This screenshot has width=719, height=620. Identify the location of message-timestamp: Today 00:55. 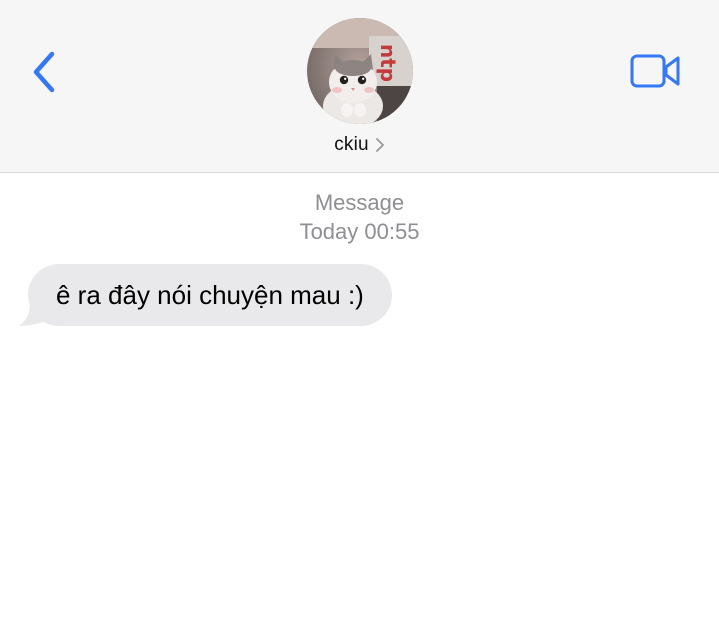
(359, 231).